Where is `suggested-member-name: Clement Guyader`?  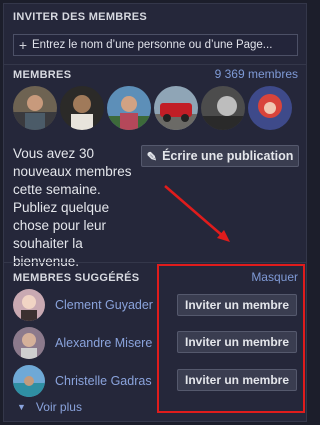 suggested-member-name: Clement Guyader is located at coordinates (115, 305).